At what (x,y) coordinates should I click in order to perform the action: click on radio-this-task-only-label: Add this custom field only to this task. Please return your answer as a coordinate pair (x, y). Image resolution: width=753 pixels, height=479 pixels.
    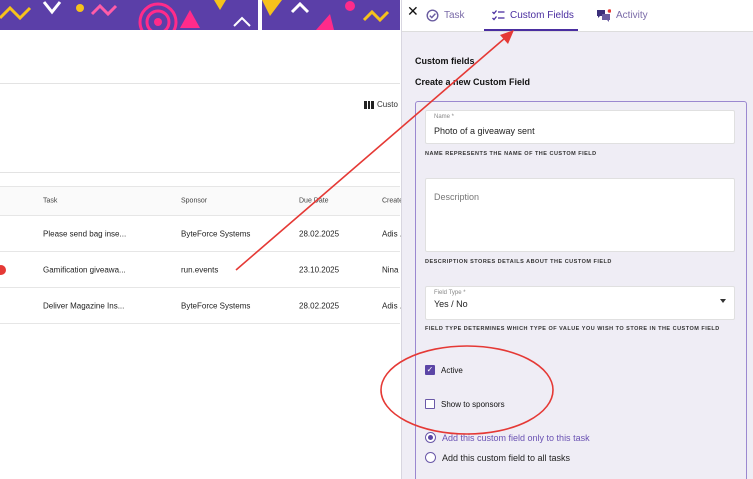
    Looking at the image, I should click on (516, 437).